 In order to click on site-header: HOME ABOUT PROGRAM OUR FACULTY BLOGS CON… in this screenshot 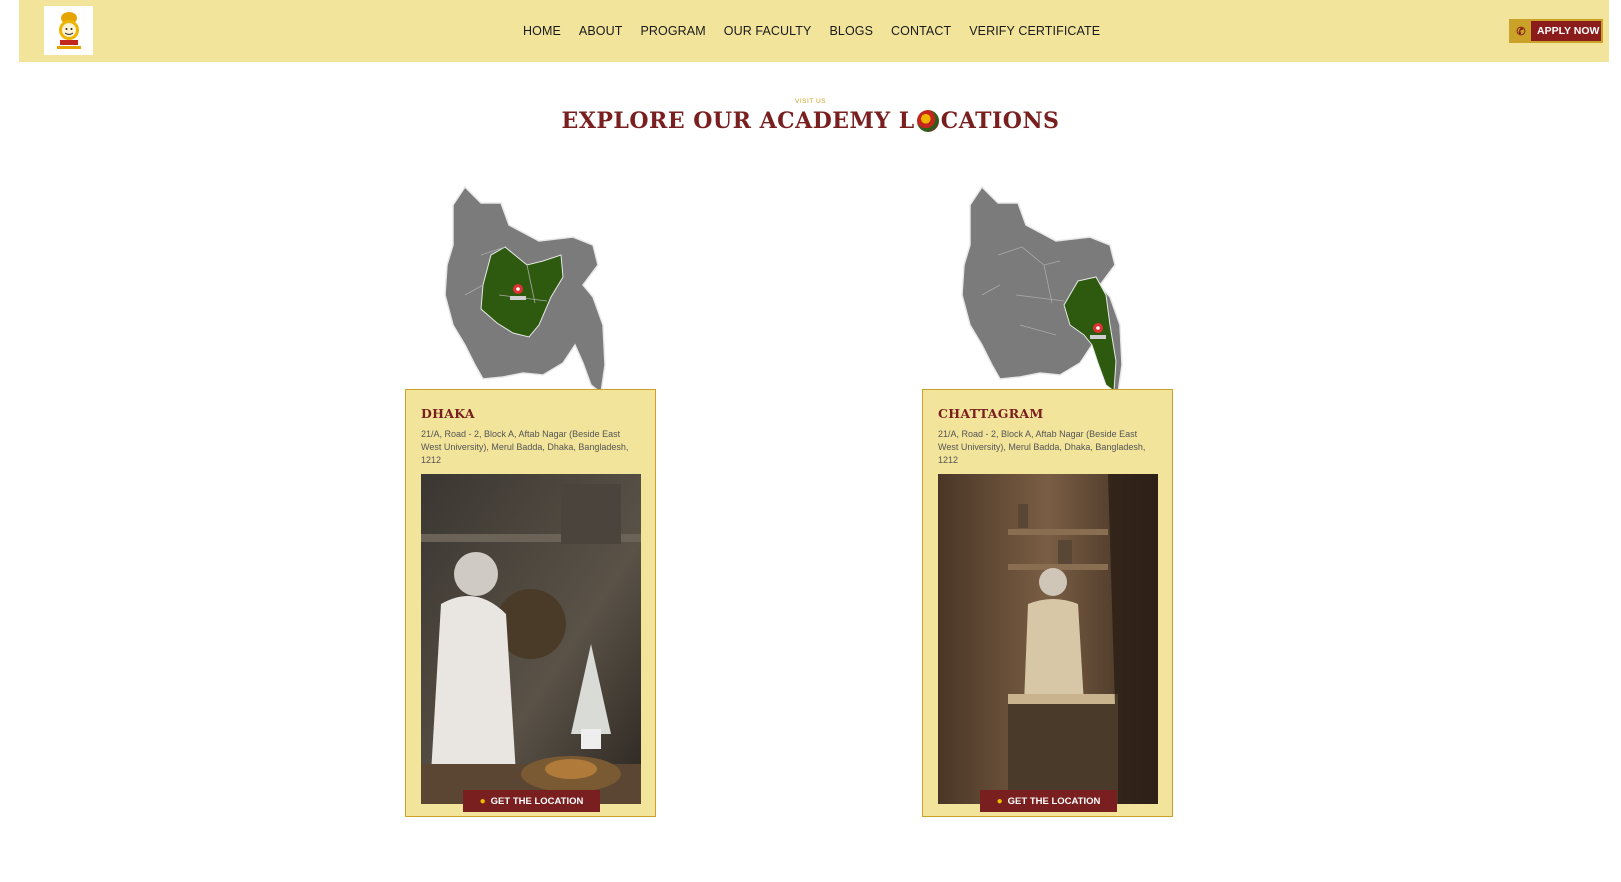, I will do `click(814, 31)`.